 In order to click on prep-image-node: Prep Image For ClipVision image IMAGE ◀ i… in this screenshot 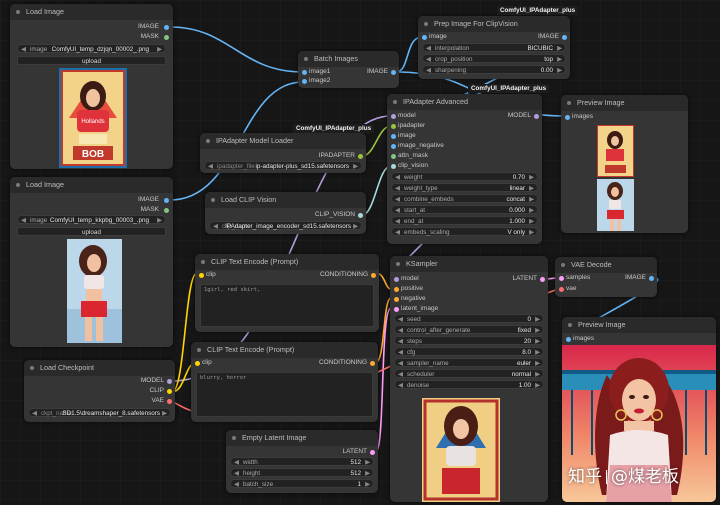, I will do `click(494, 47)`.